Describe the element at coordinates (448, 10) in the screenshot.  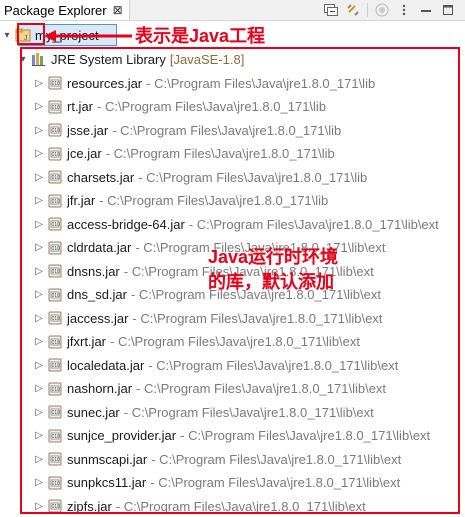
I see `maximize-icon` at that location.